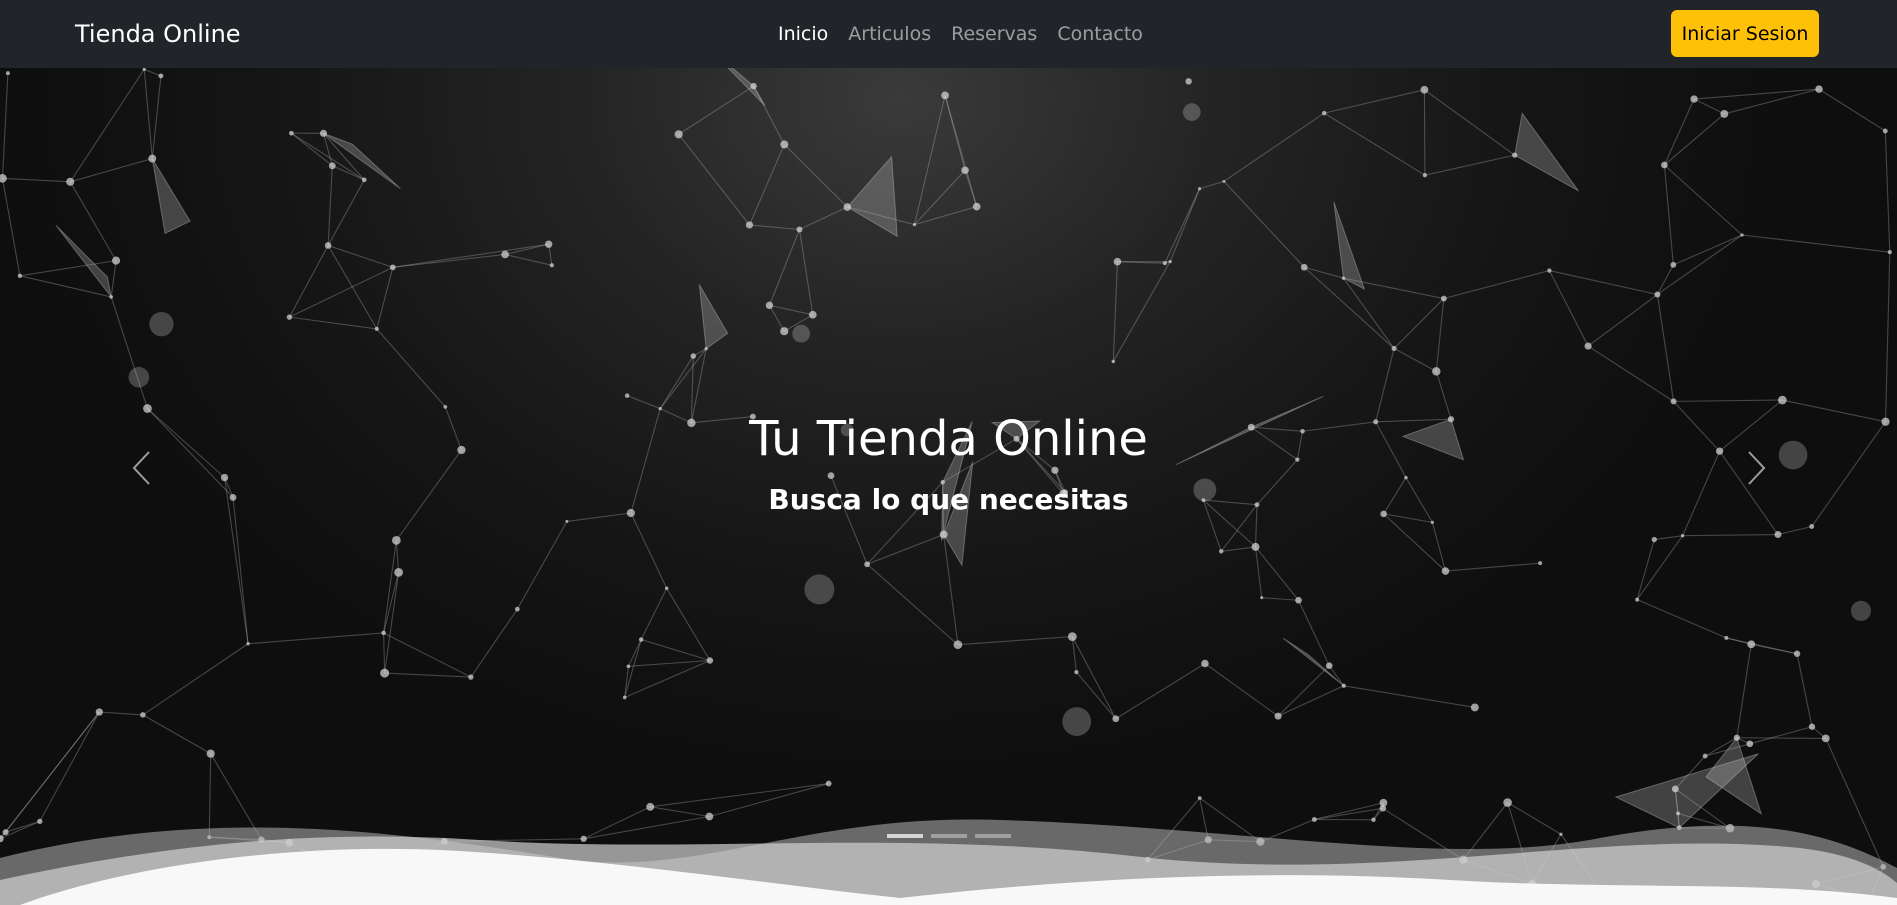 This screenshot has height=905, width=1897. I want to click on carousel-prev-button, so click(142, 468).